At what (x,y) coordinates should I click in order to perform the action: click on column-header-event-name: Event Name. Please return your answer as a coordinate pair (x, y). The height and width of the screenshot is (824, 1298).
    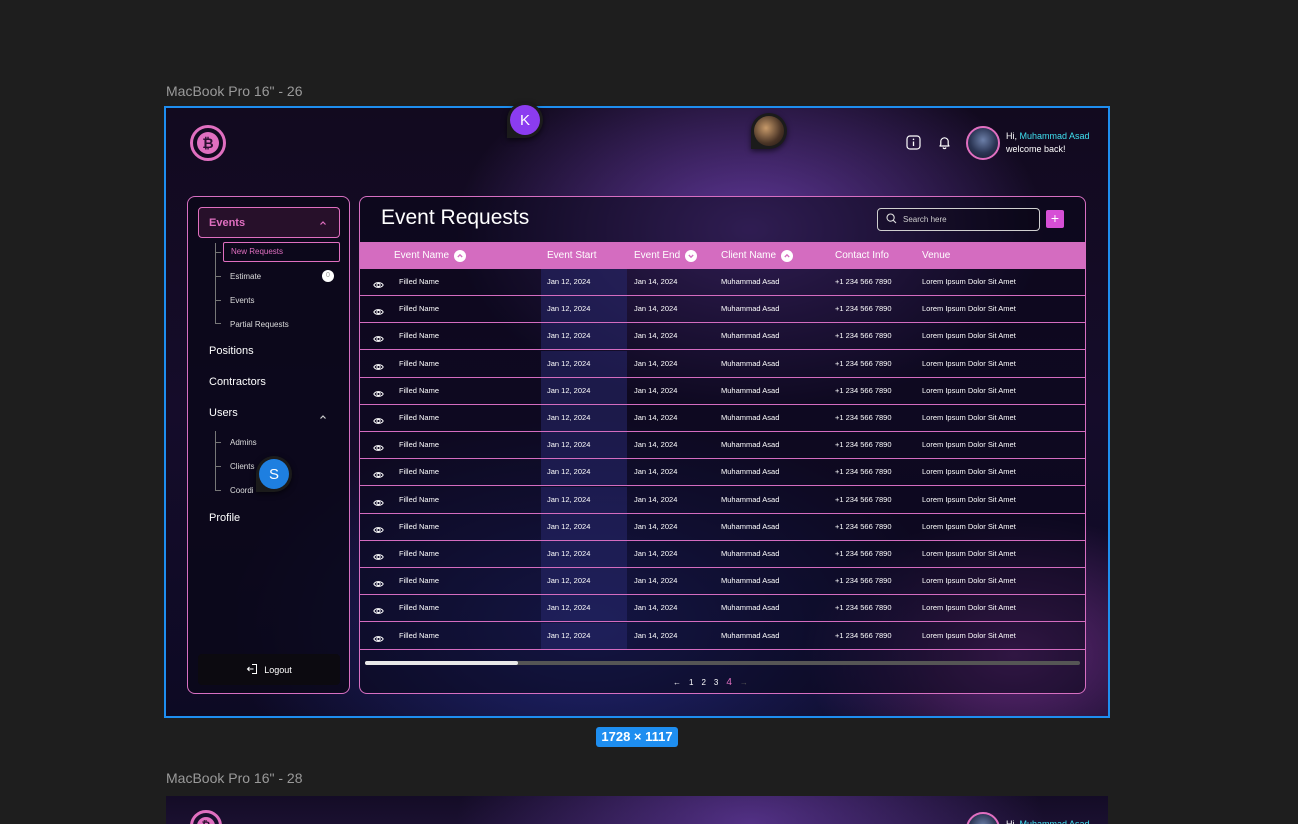
    Looking at the image, I should click on (430, 255).